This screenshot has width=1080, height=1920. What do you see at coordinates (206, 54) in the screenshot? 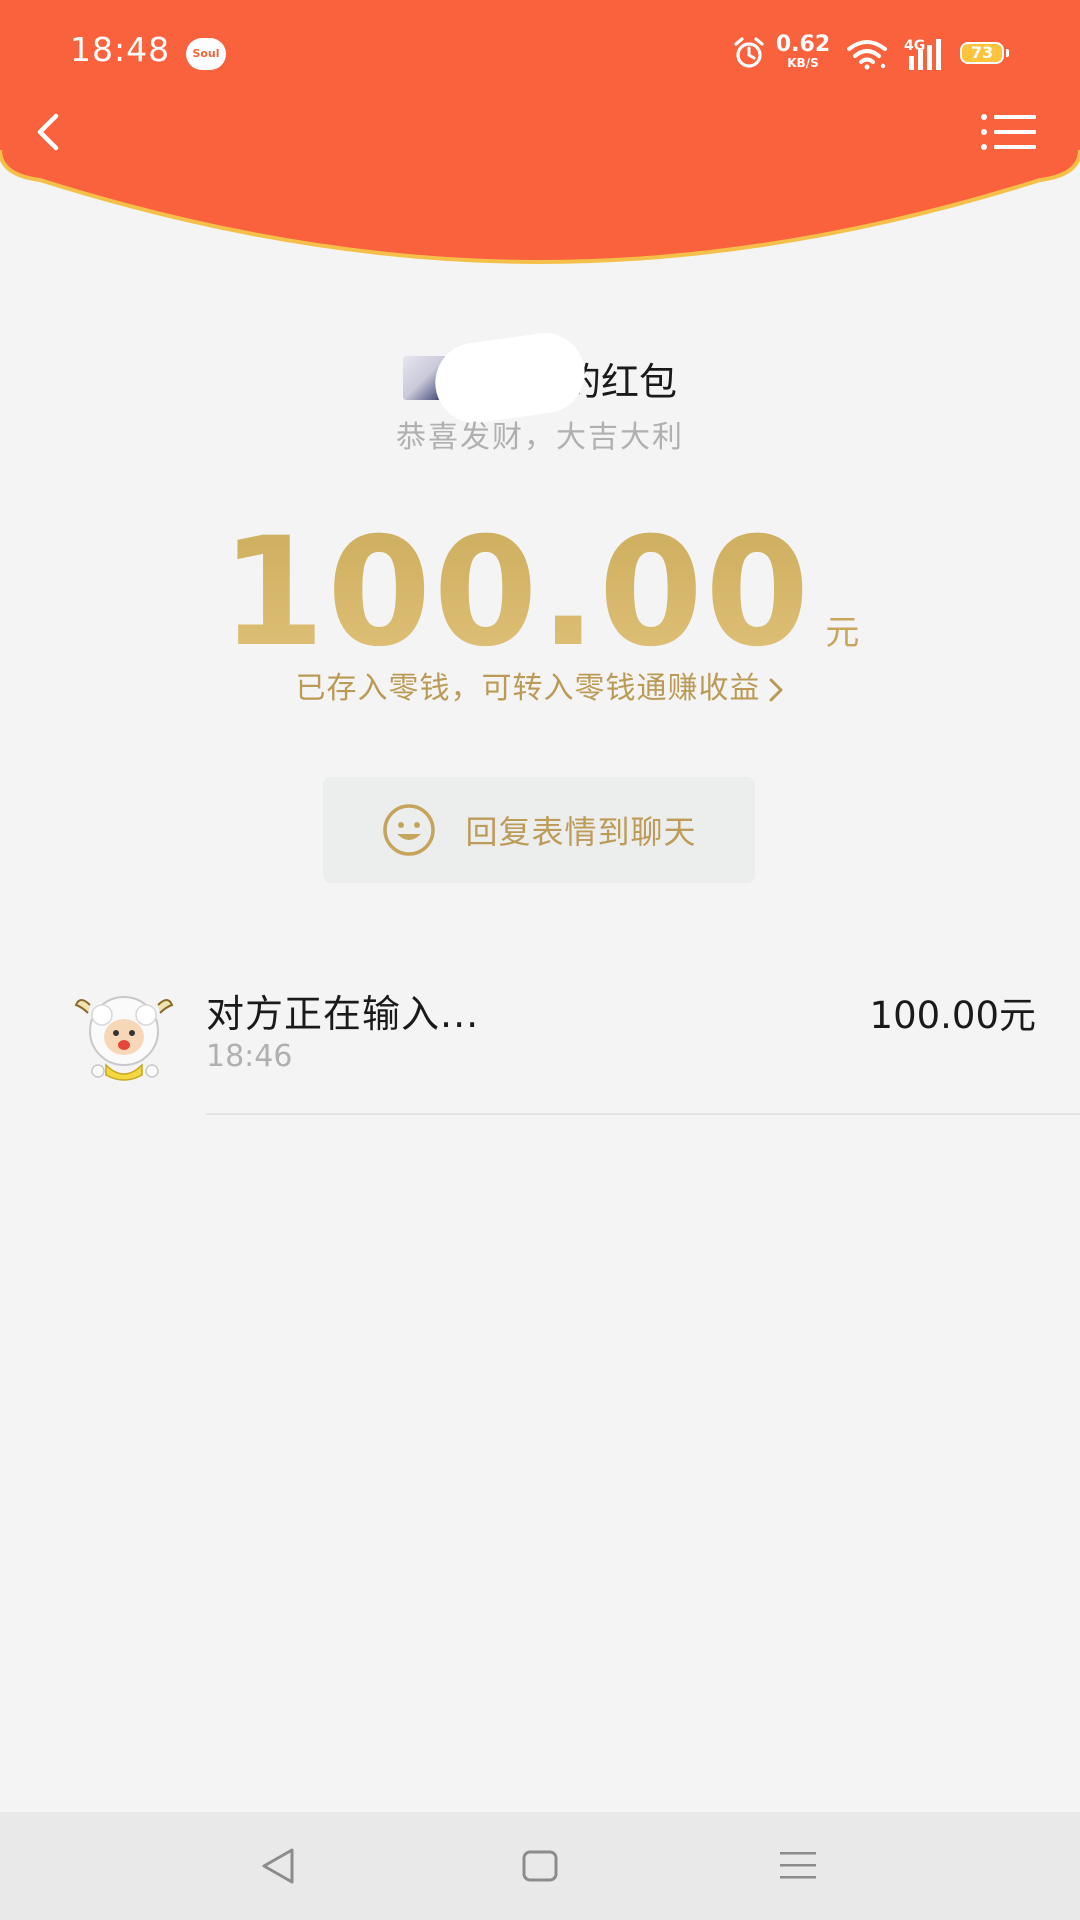
I see `soul-app-icon: Soul` at bounding box center [206, 54].